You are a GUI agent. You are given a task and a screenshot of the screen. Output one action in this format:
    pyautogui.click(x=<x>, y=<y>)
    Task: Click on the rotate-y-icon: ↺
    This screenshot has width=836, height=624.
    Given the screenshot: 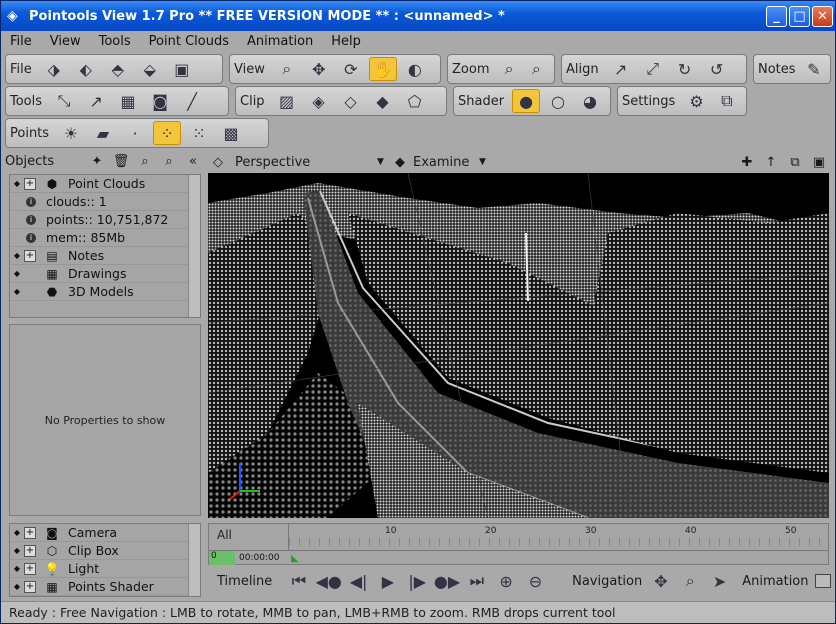 What is the action you would take?
    pyautogui.click(x=717, y=69)
    